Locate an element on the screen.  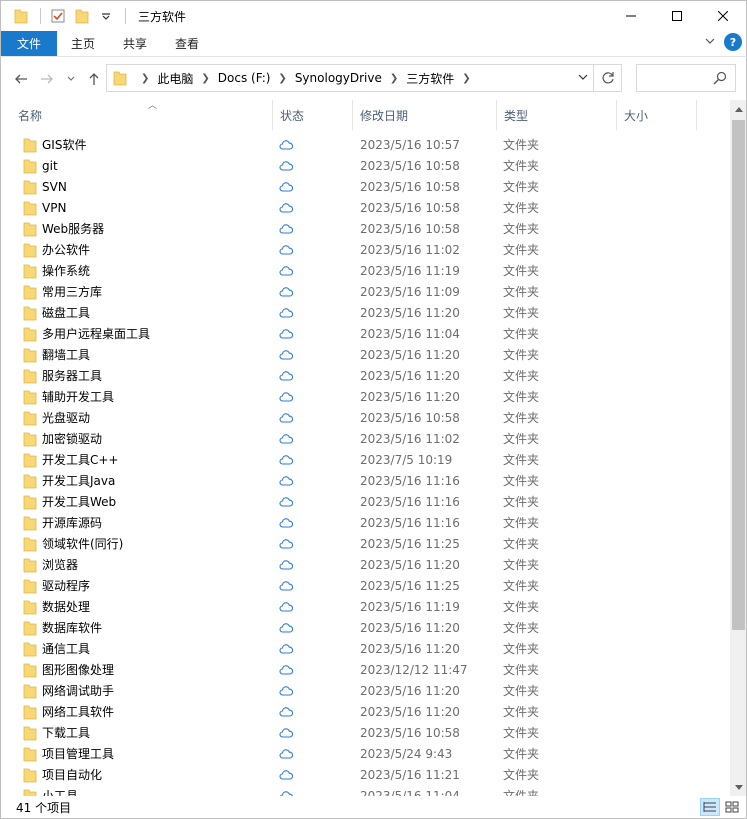
properties-icon is located at coordinates (58, 16).